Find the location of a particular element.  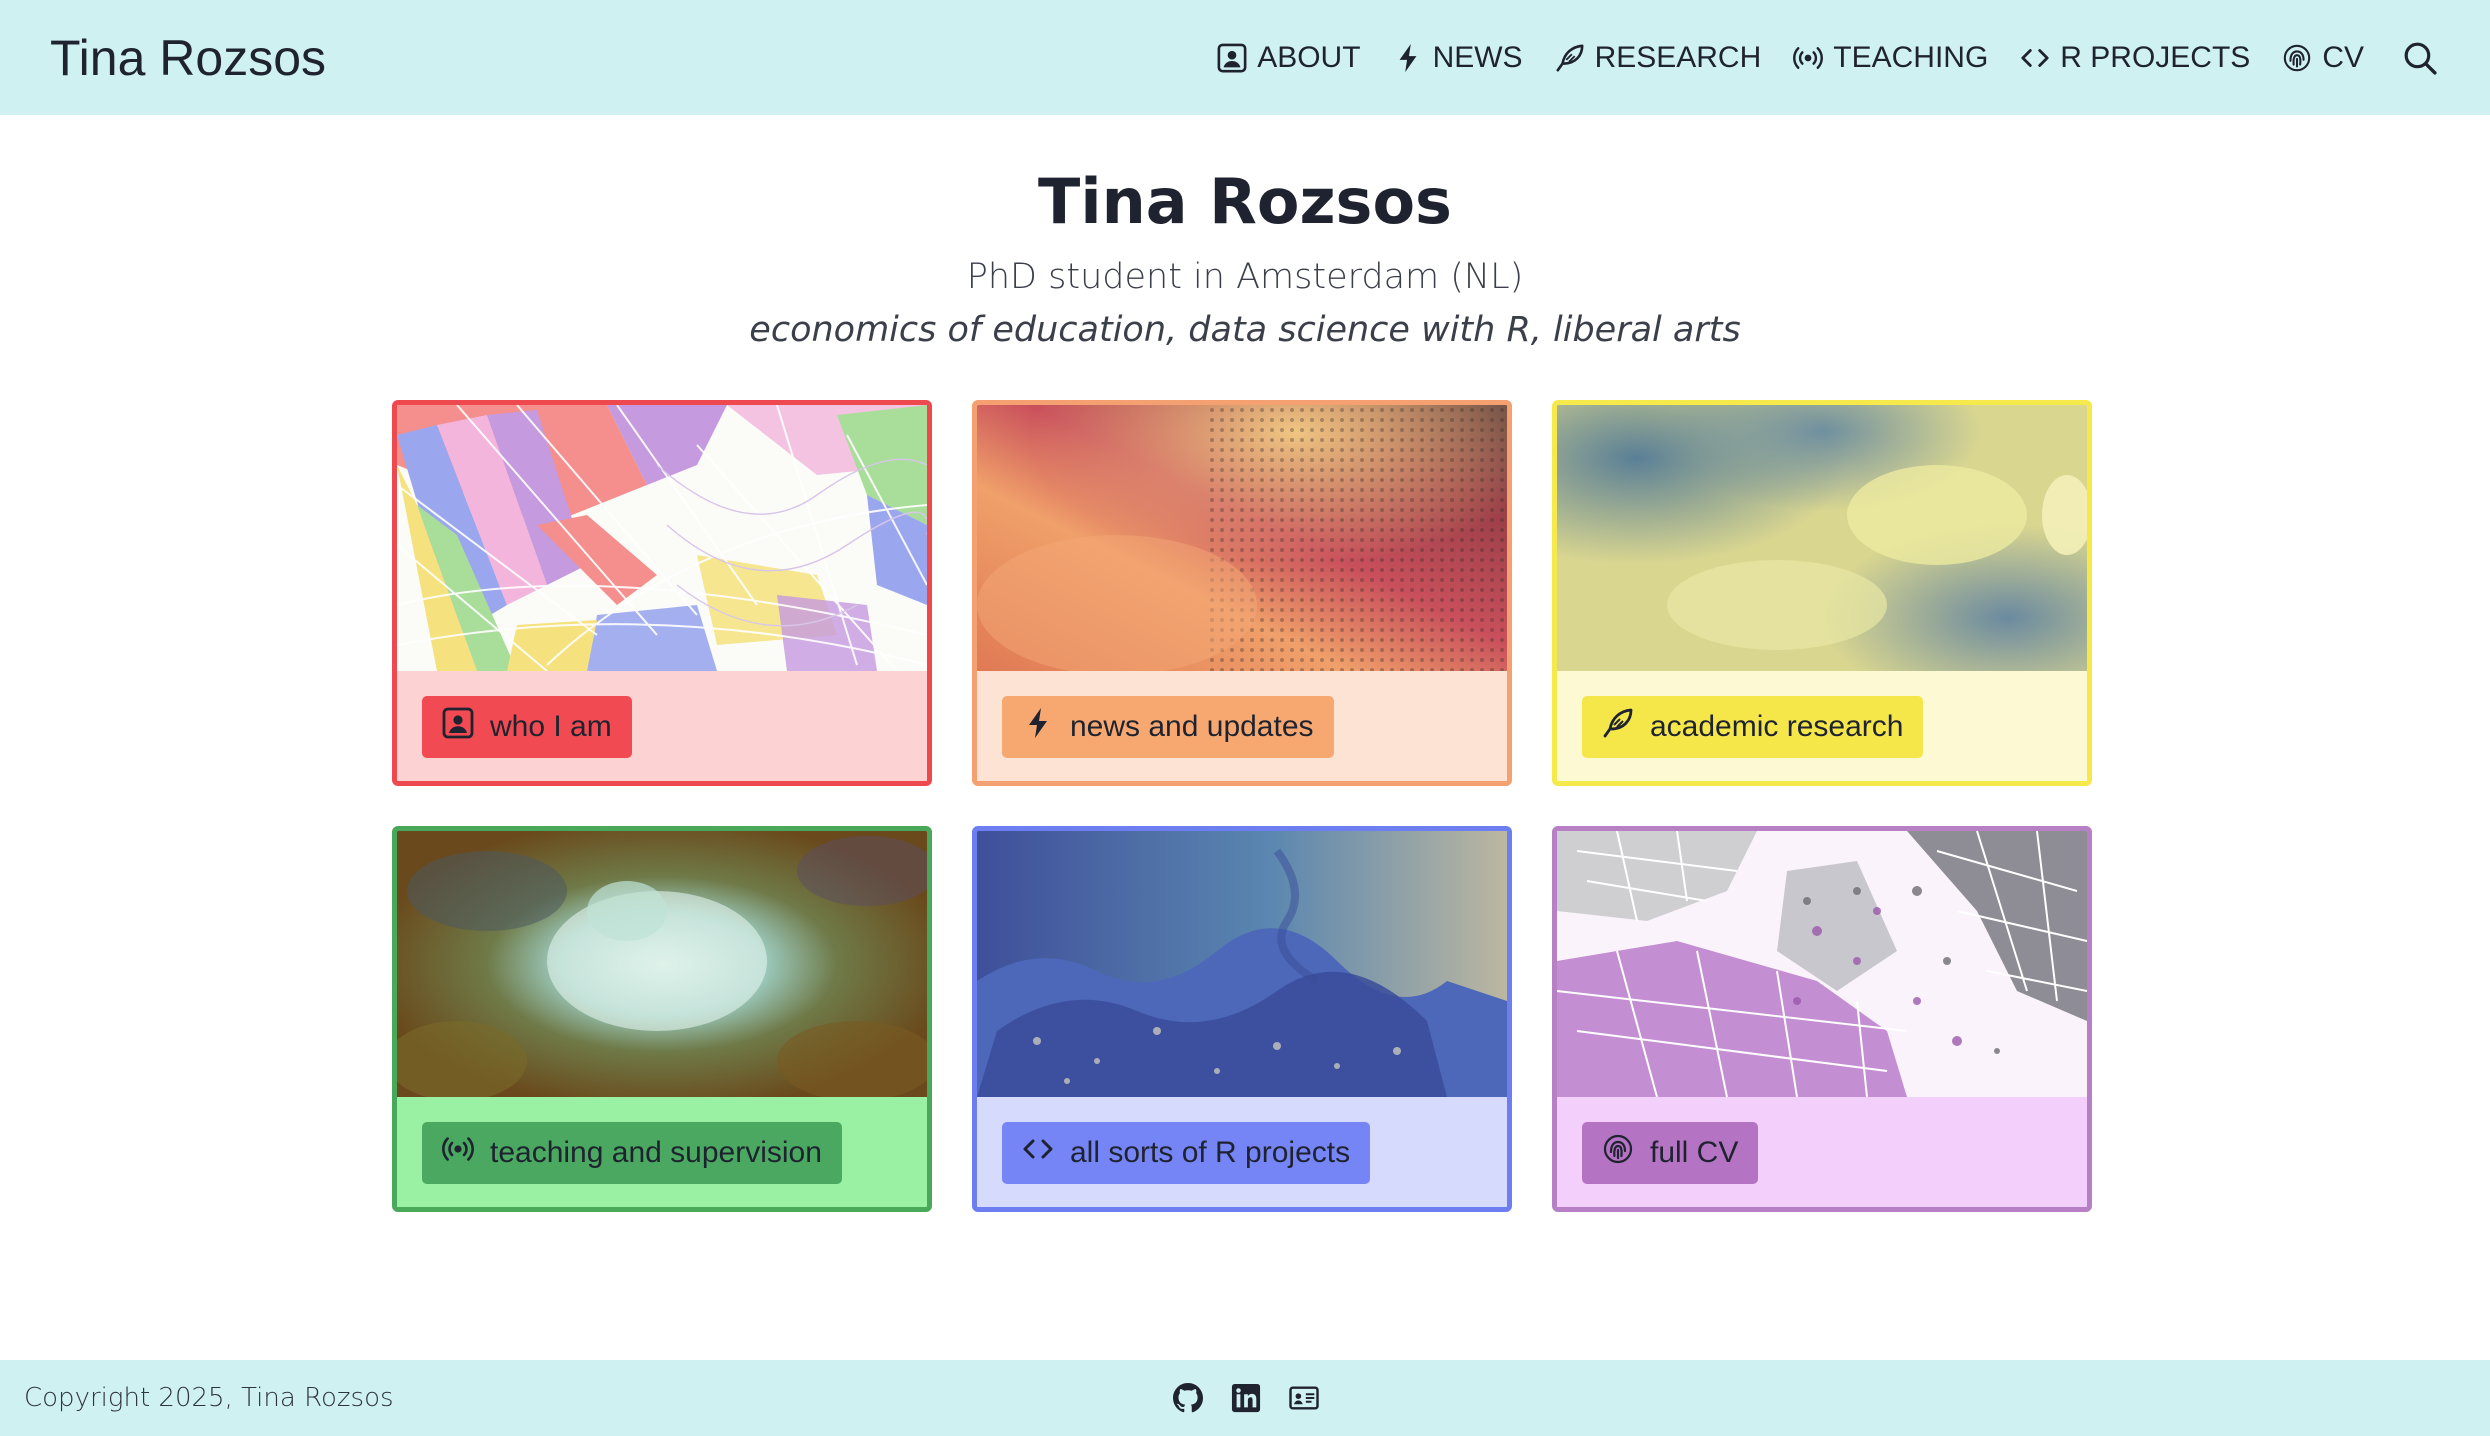

nav-menu: ABOUT NEWS RESEARCH TEACHING R PROJECTS is located at coordinates (1827, 58).